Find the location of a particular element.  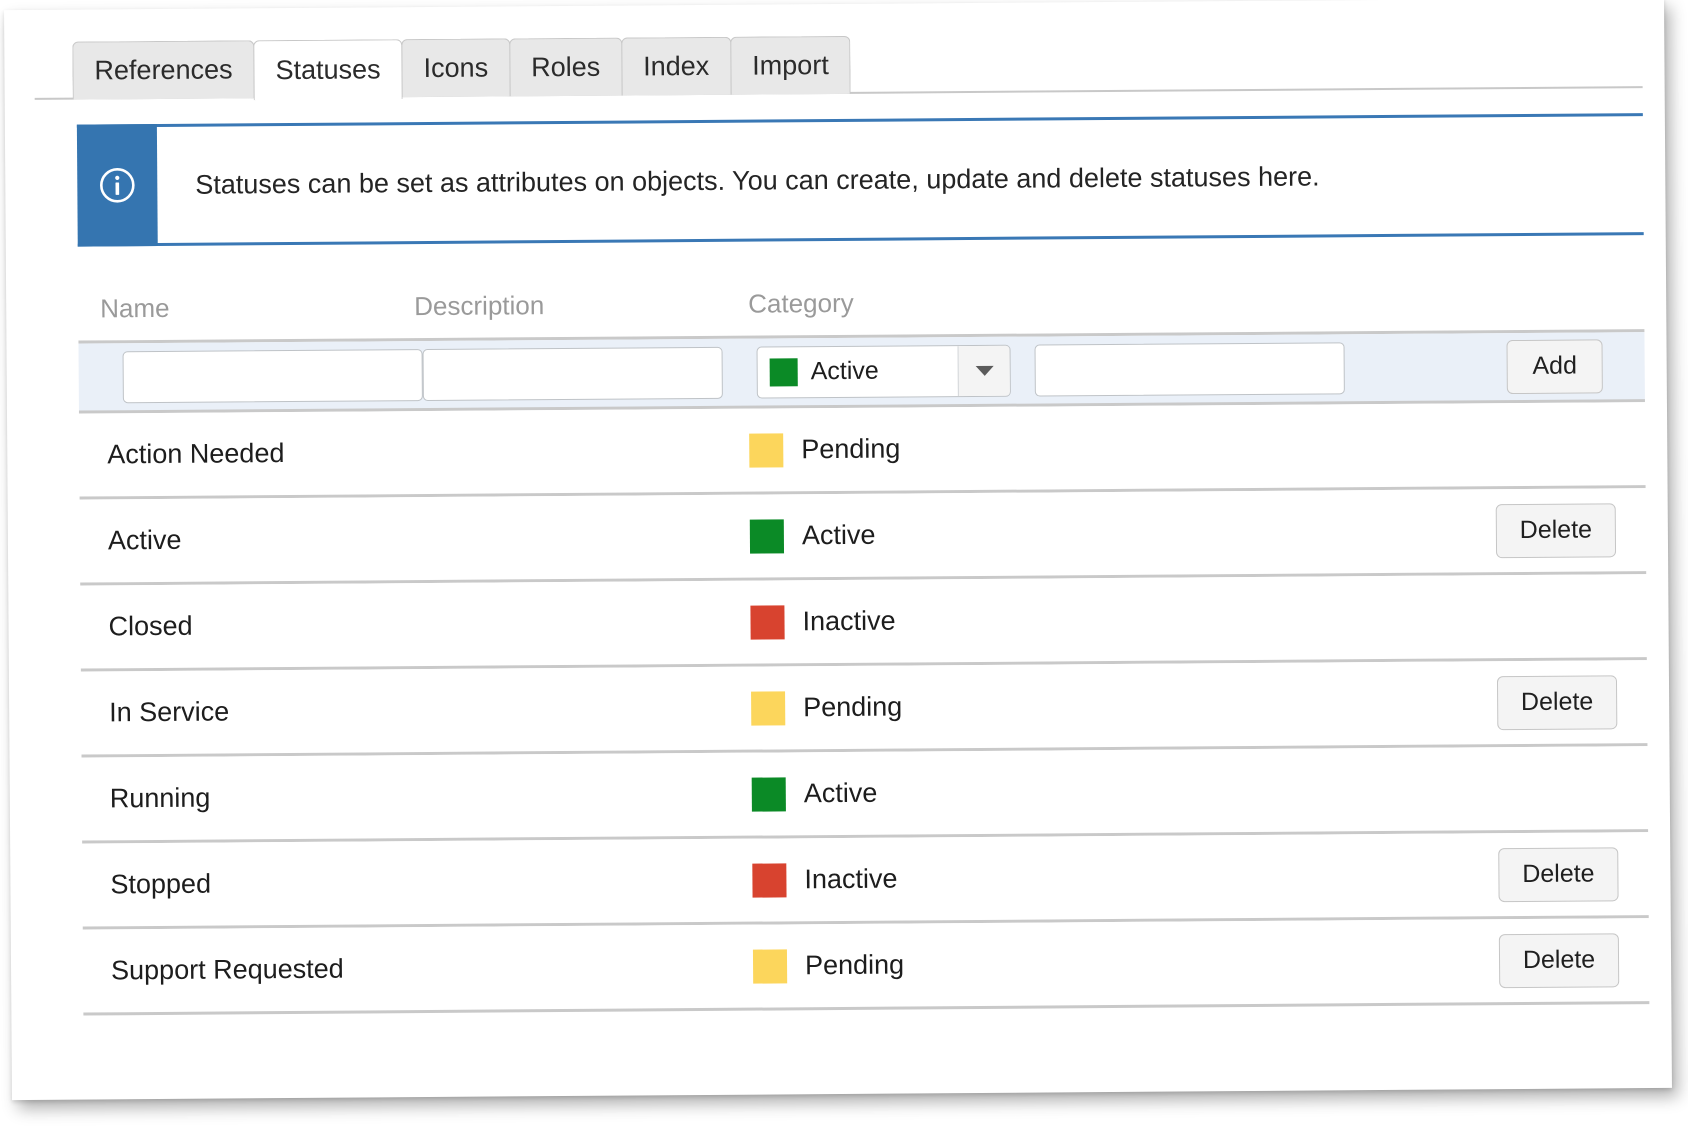

new-status-name-input is located at coordinates (272, 375).